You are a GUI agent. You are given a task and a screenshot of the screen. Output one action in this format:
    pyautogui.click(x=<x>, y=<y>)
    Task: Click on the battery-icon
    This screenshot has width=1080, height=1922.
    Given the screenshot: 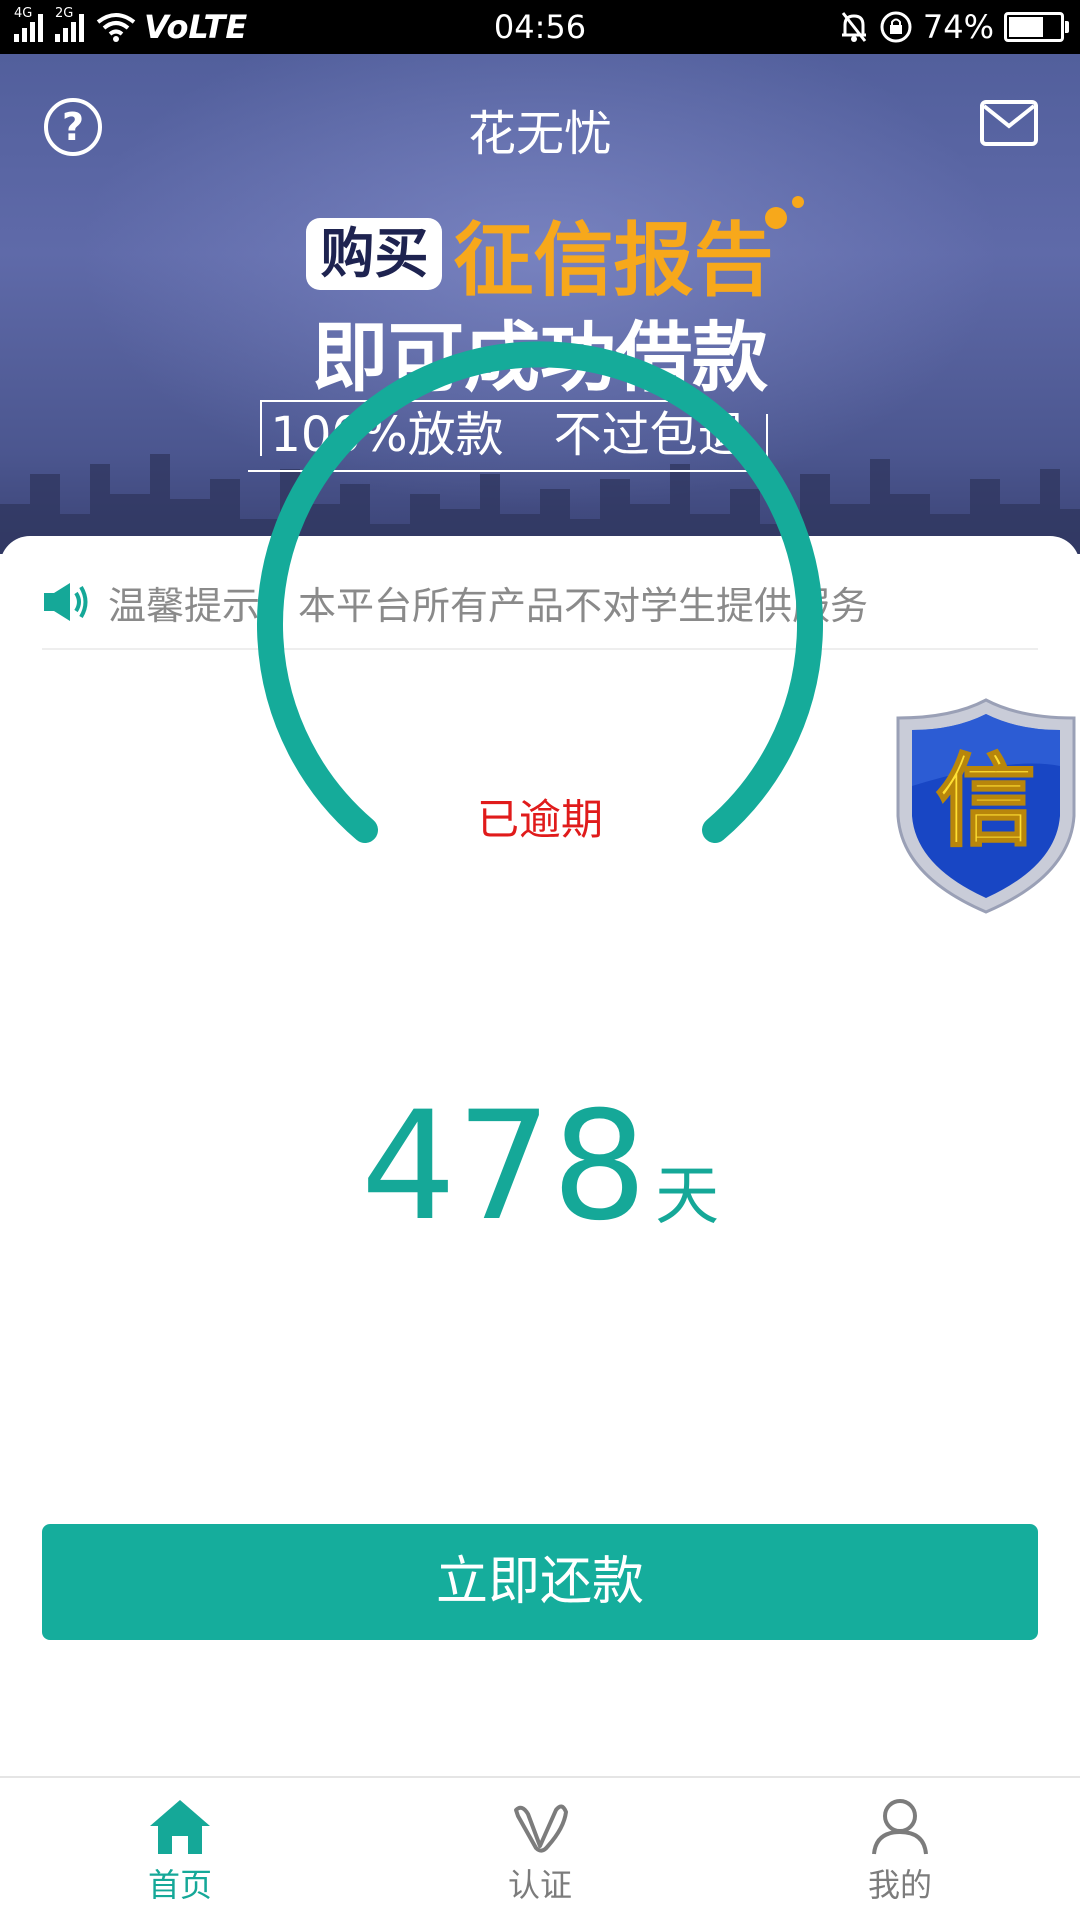 What is the action you would take?
    pyautogui.click(x=1036, y=27)
    